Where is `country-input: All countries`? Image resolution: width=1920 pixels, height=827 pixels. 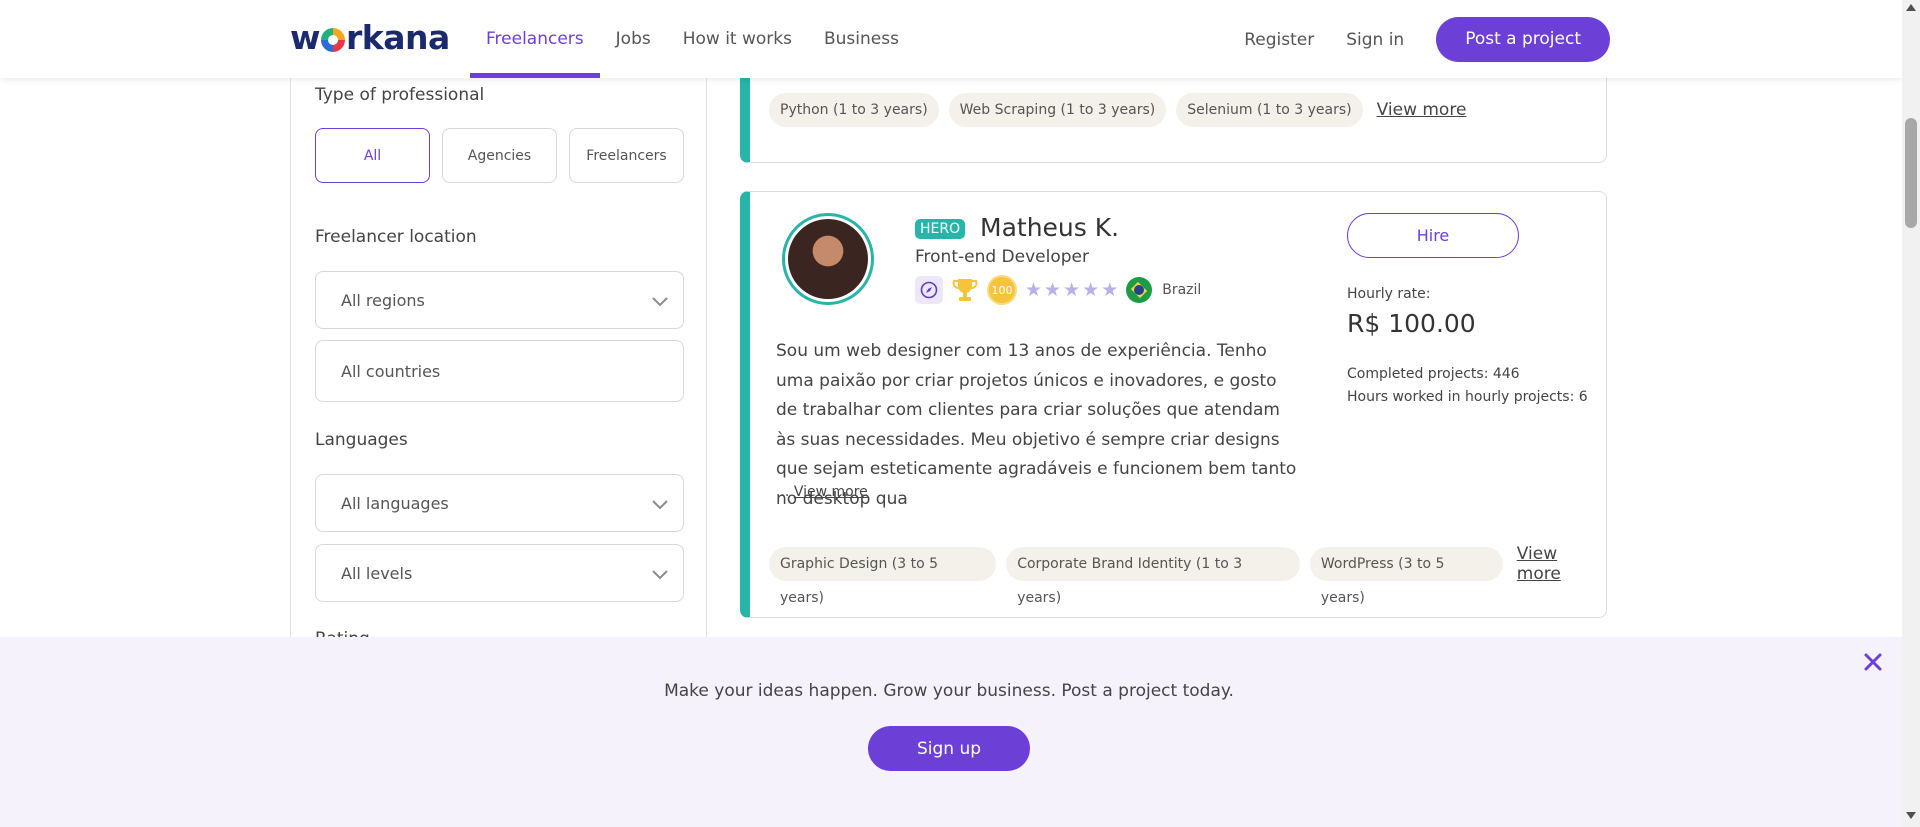
country-input: All countries is located at coordinates (499, 371).